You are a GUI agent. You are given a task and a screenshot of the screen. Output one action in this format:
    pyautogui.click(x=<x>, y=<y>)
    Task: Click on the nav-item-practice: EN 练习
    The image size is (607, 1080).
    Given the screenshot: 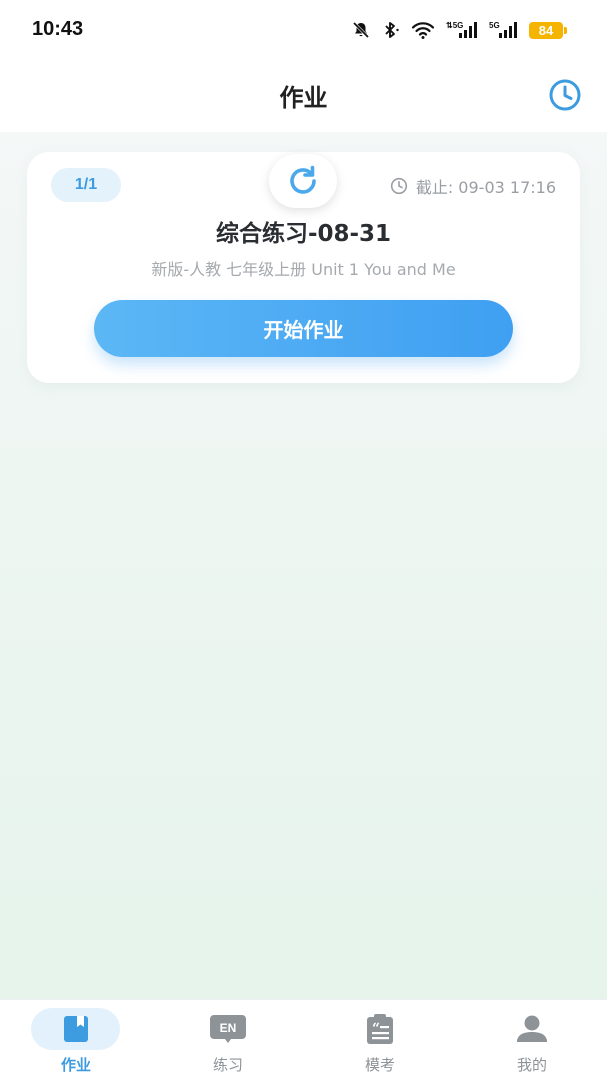 What is the action you would take?
    pyautogui.click(x=228, y=1040)
    